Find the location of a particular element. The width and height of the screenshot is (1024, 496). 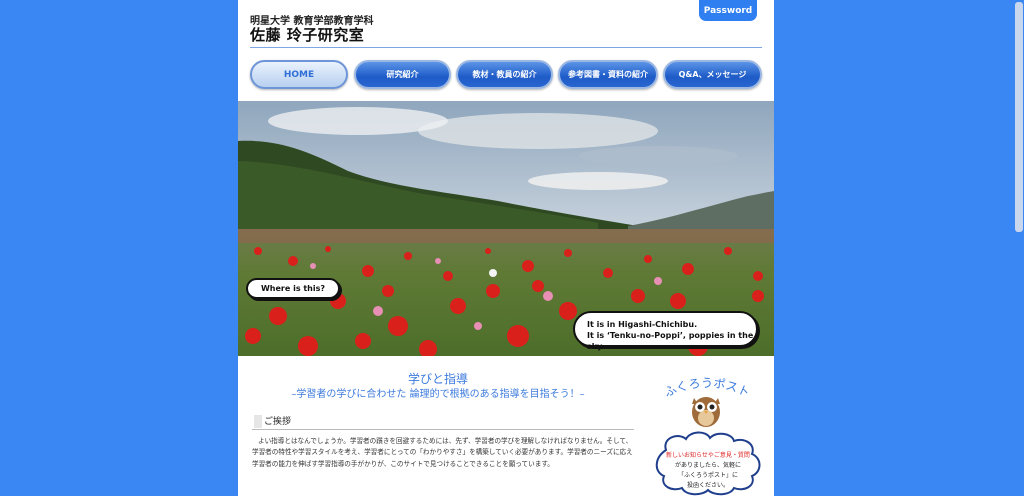

nav-item-references: 参考図書・資料の紹介 is located at coordinates (608, 74).